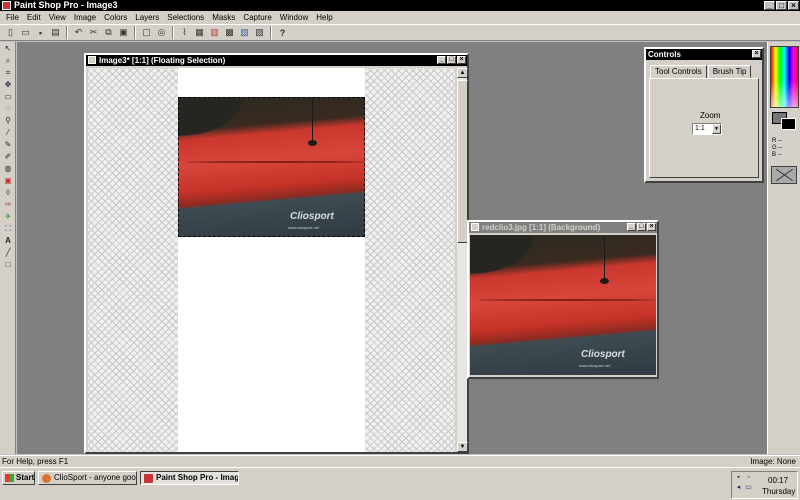 The height and width of the screenshot is (500, 800). I want to click on paste-icon: ▣, so click(123, 32).